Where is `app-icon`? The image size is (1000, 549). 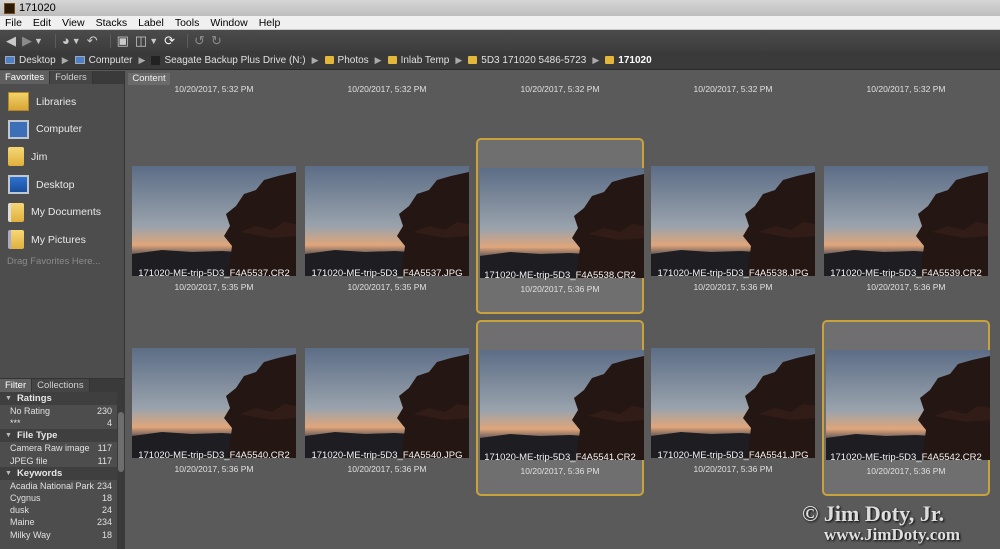 app-icon is located at coordinates (9, 8).